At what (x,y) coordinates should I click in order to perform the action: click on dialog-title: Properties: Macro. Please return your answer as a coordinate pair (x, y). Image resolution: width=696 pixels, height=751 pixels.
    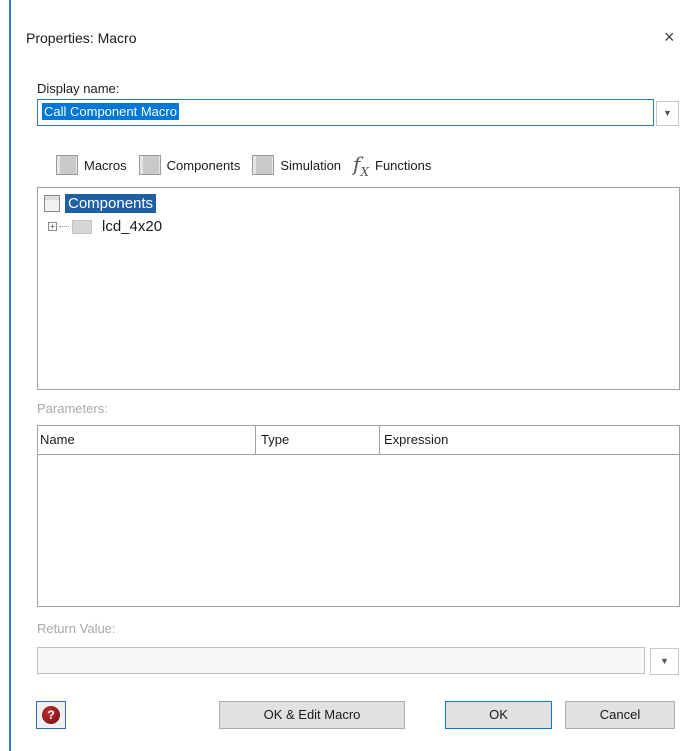
    Looking at the image, I should click on (81, 38).